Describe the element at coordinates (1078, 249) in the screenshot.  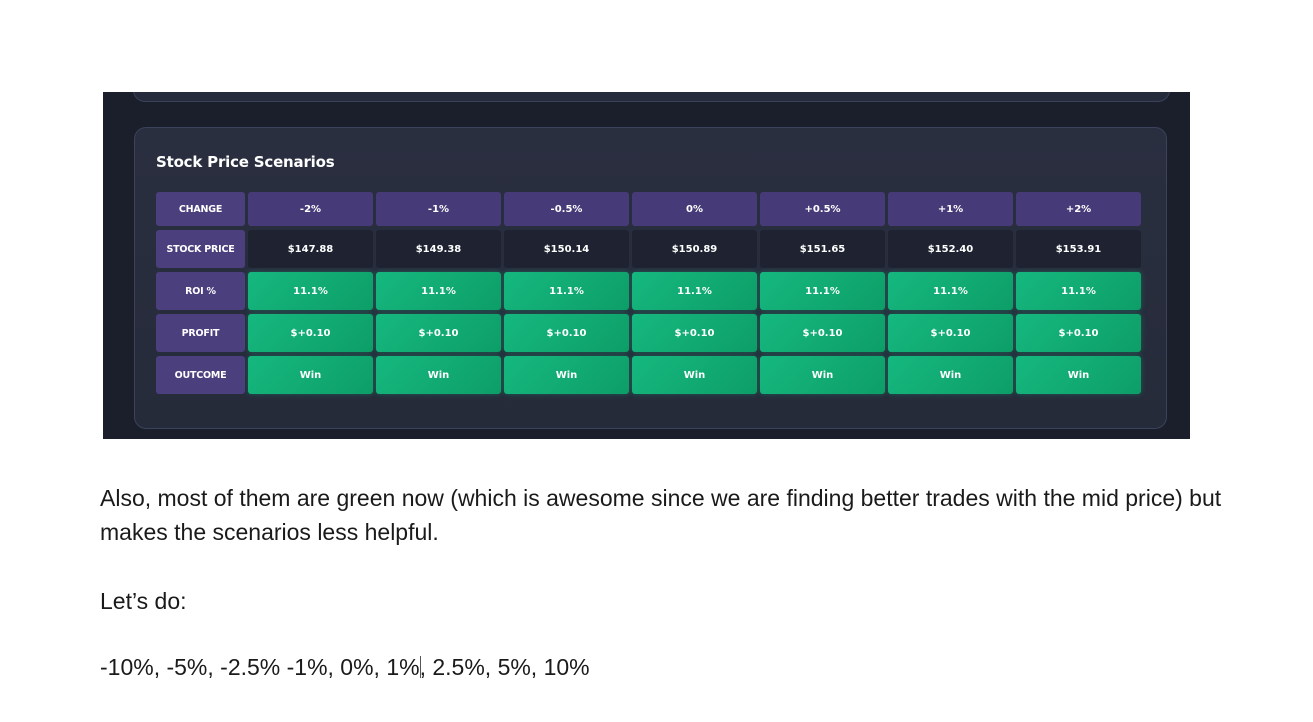
I see `stock-price-cell: $153.91` at that location.